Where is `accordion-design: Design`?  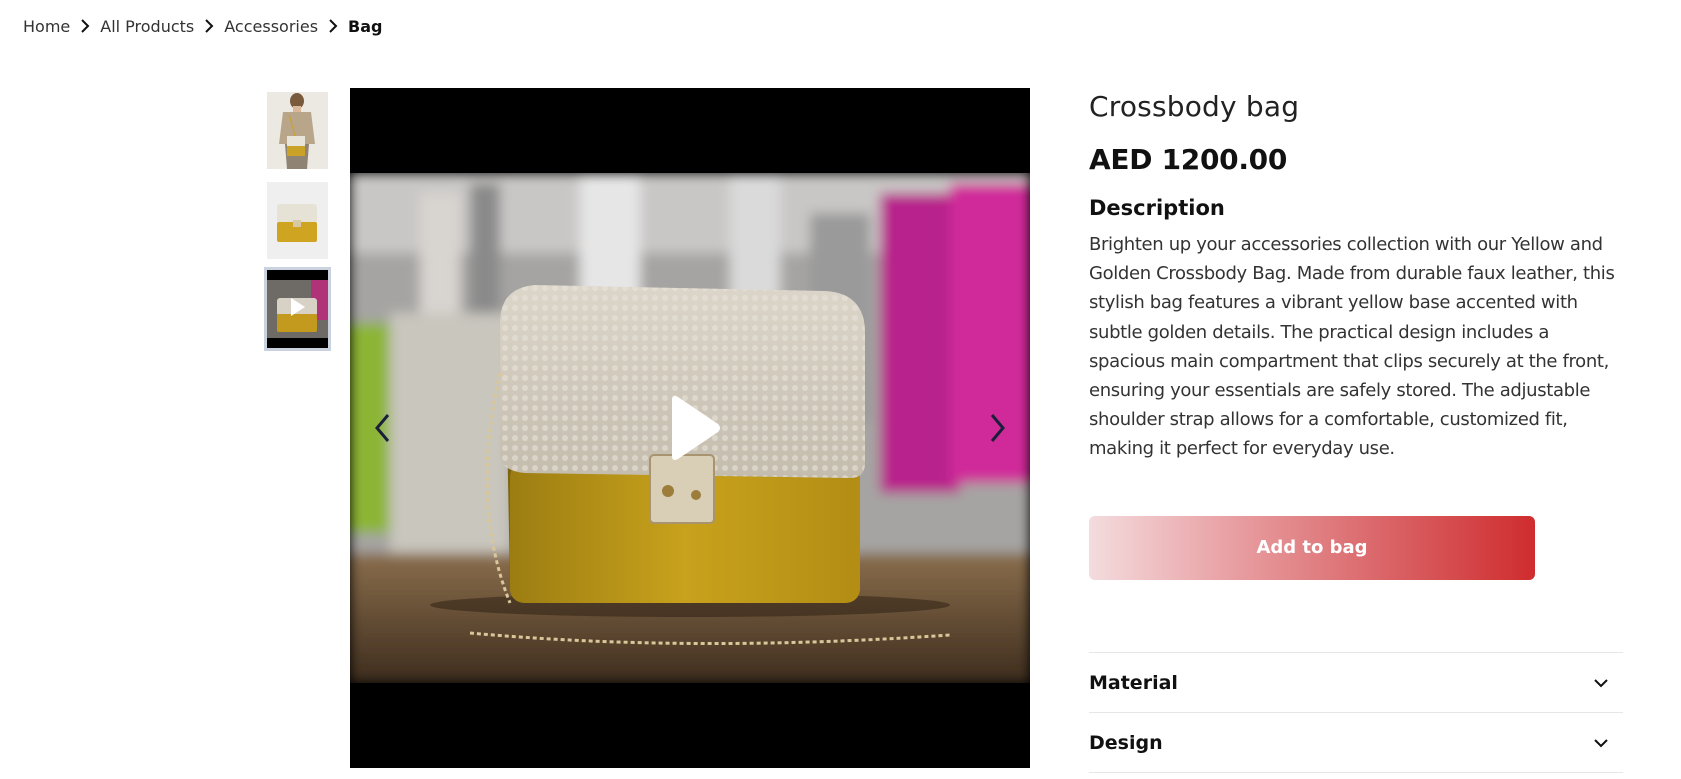
accordion-design: Design is located at coordinates (1356, 742).